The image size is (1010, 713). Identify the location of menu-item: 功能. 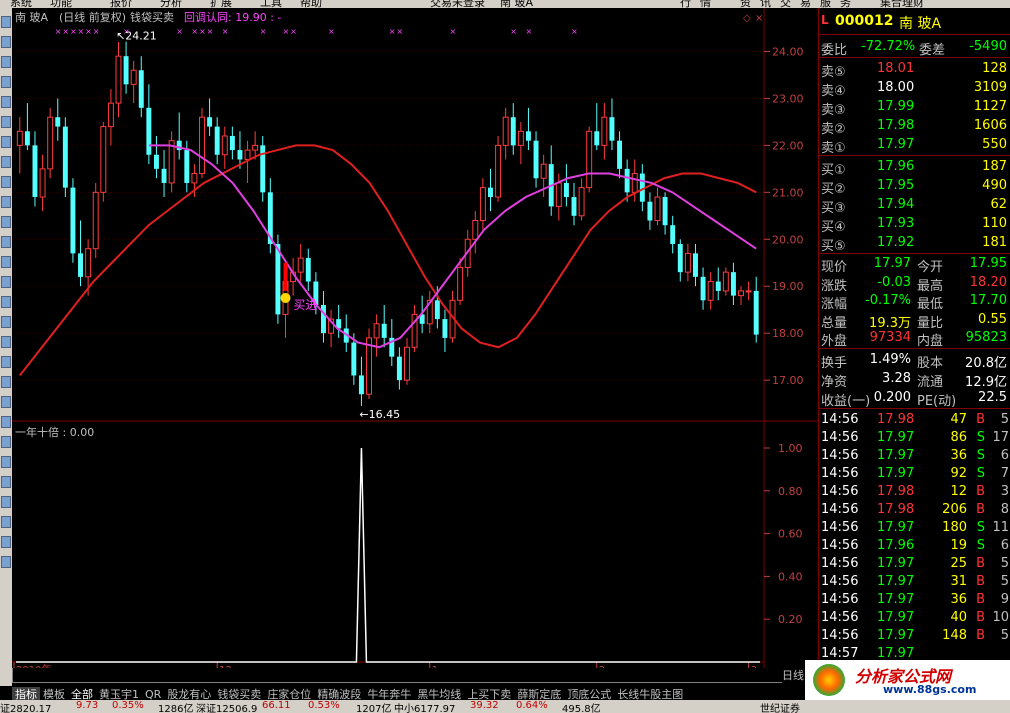
(61, 4).